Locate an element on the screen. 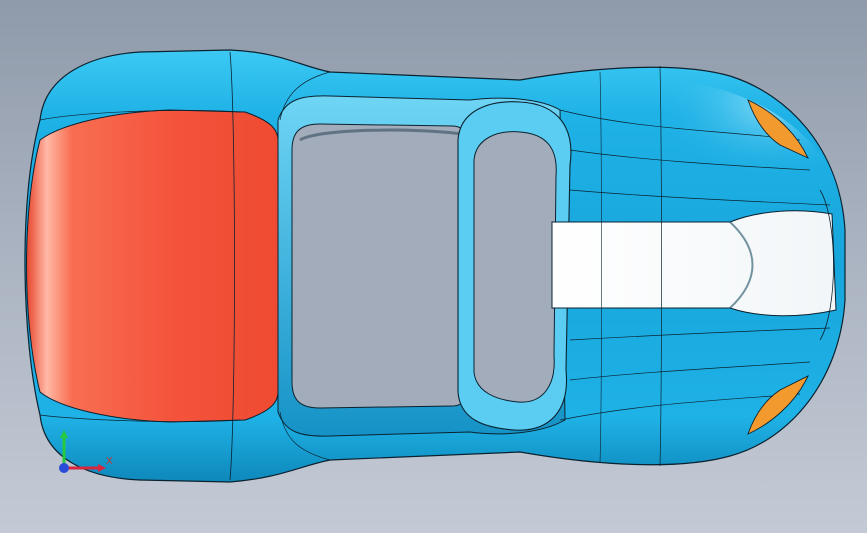 The width and height of the screenshot is (867, 533). y-axis-arrowhead is located at coordinates (64, 434).